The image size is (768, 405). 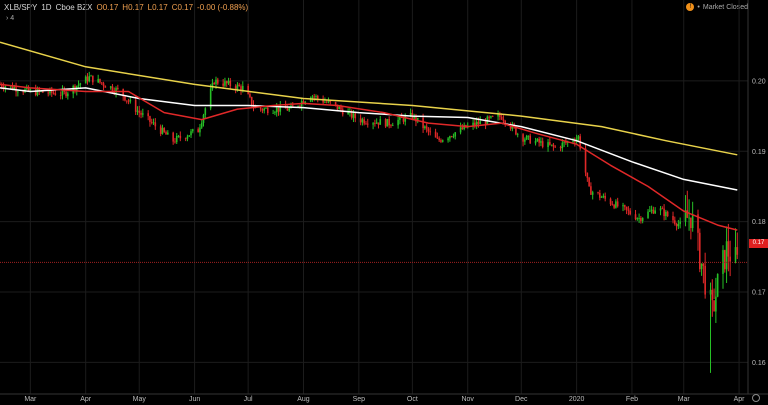 What do you see at coordinates (140, 399) in the screenshot?
I see `x-tick-label: May` at bounding box center [140, 399].